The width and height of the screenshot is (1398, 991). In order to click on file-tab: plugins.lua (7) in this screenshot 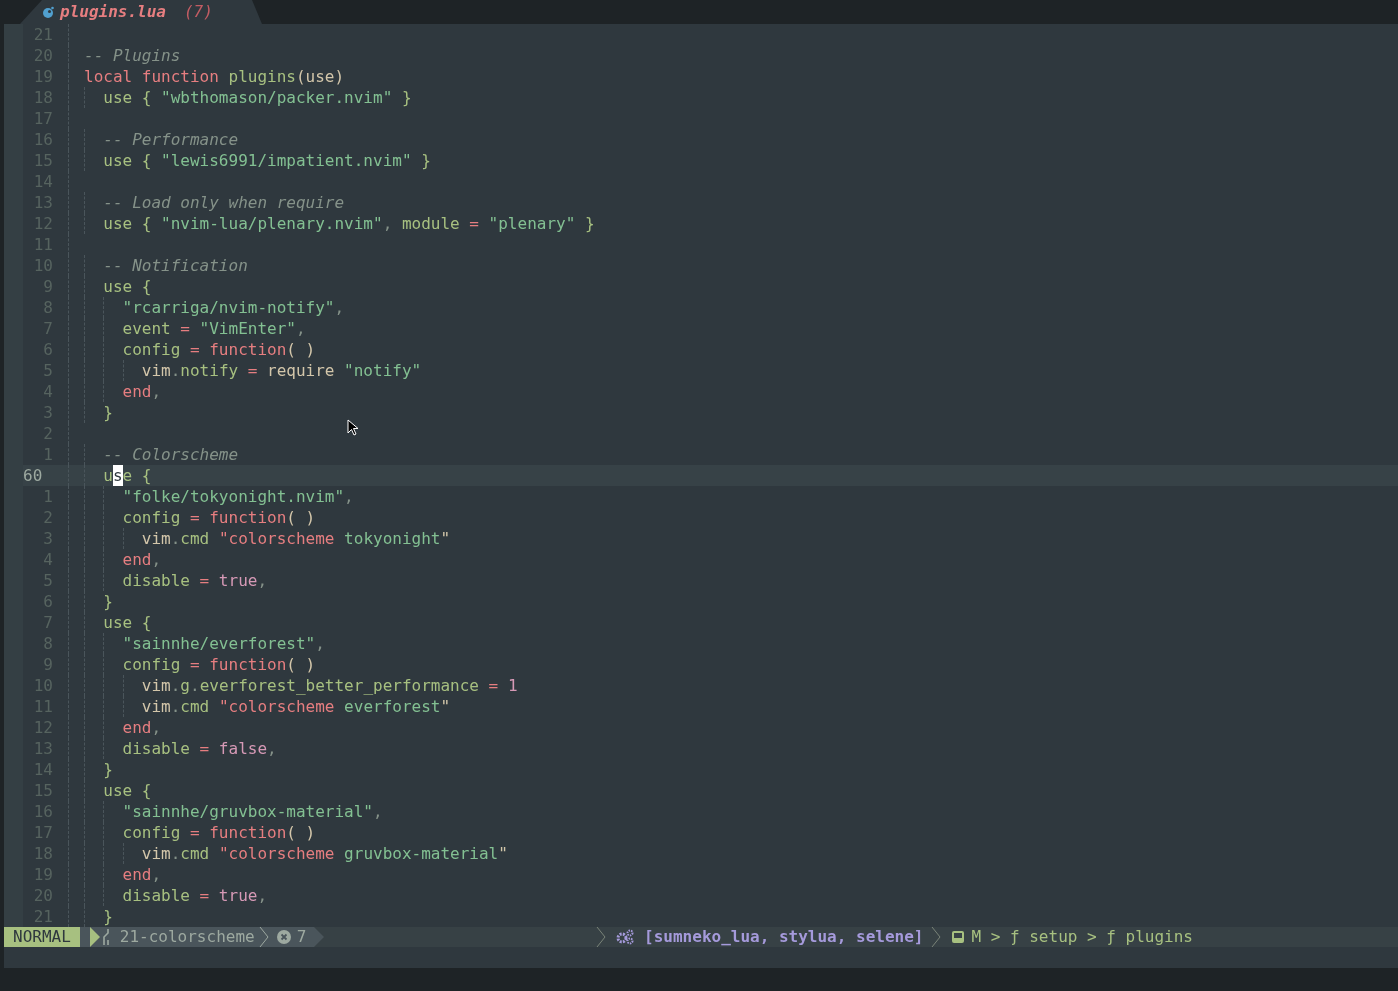, I will do `click(141, 12)`.